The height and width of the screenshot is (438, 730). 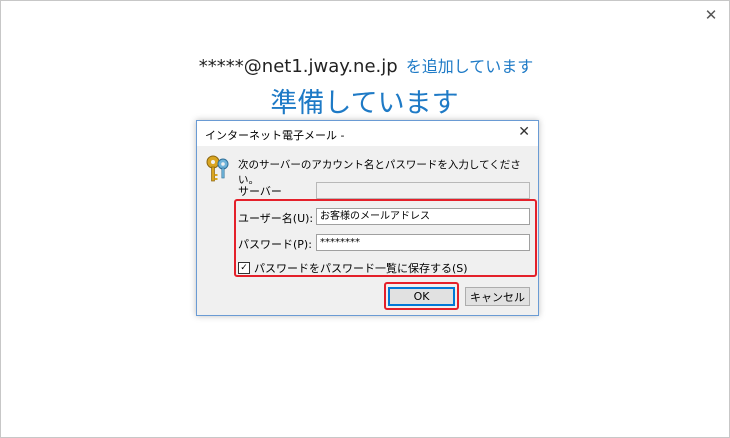 What do you see at coordinates (423, 190) in the screenshot?
I see `server-field` at bounding box center [423, 190].